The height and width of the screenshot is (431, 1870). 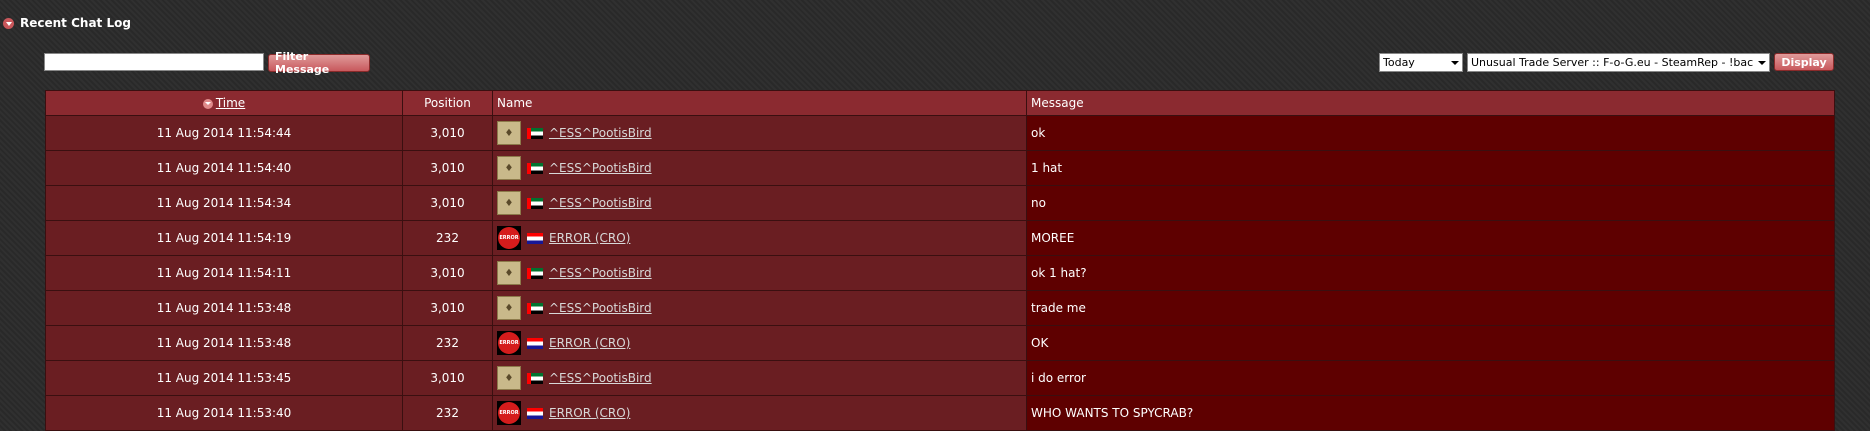 What do you see at coordinates (224, 203) in the screenshot?
I see `time-cell: 11 Aug 2014 11:54:34` at bounding box center [224, 203].